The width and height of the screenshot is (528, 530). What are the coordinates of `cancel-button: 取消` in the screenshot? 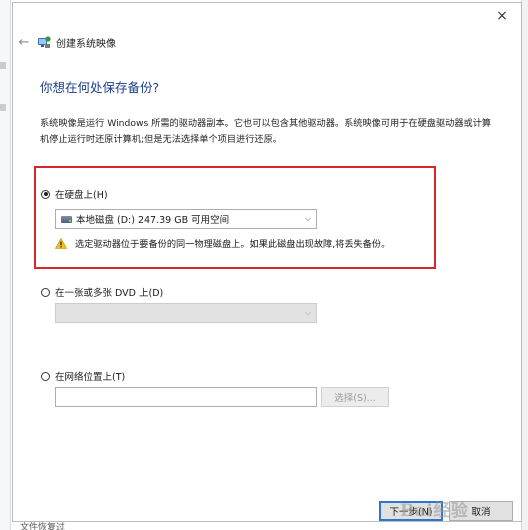 It's located at (481, 511).